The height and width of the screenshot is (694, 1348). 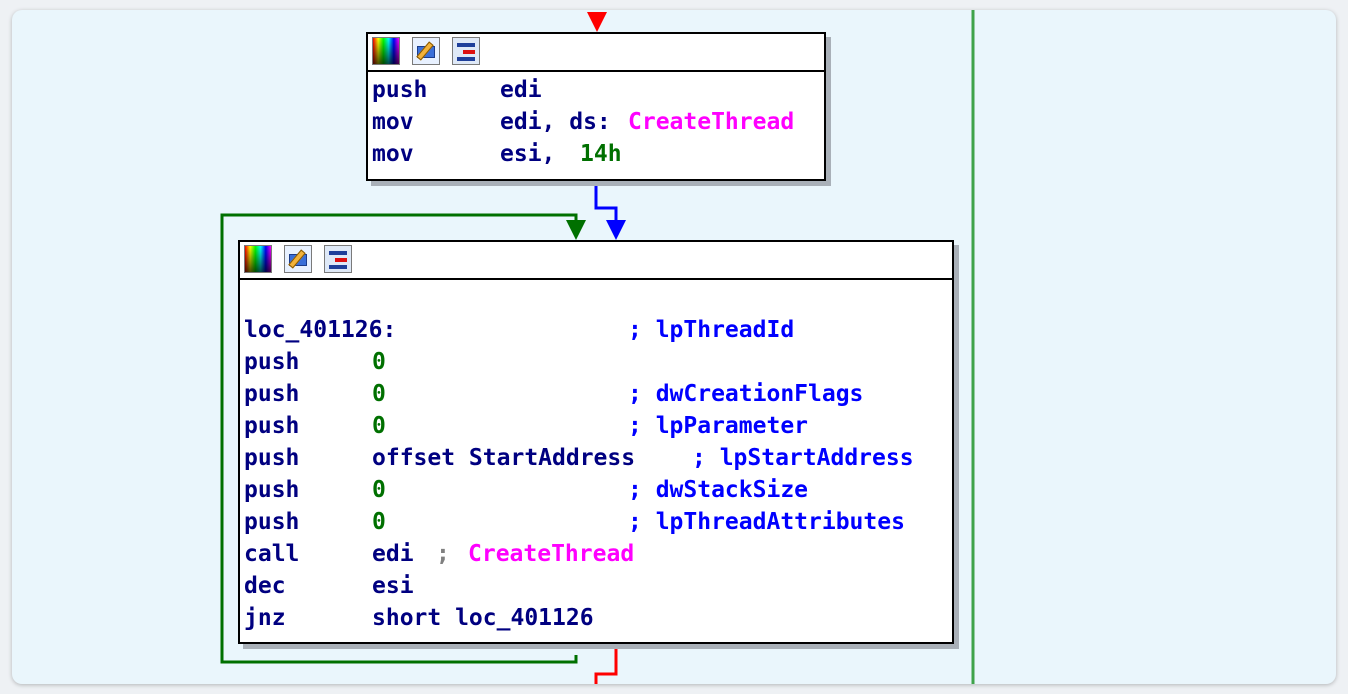 I want to click on asm-line: dec esi, so click(x=597, y=586).